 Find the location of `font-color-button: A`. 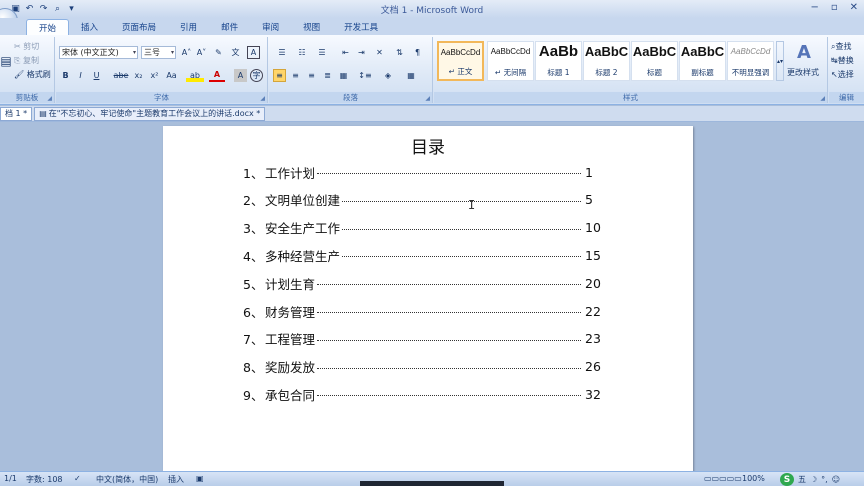

font-color-button: A is located at coordinates (217, 75).